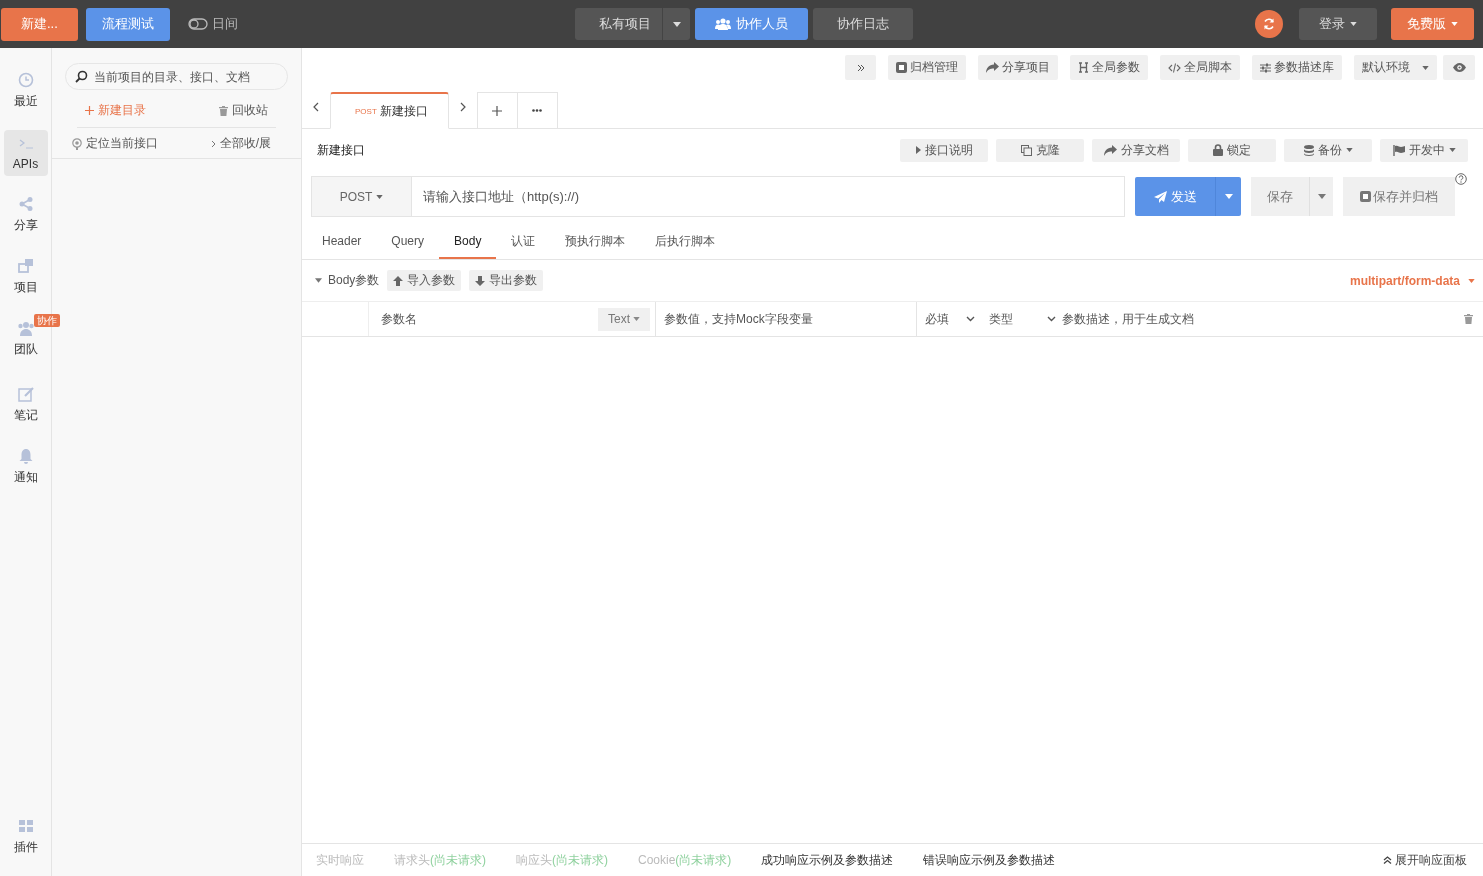  Describe the element at coordinates (927, 67) in the screenshot. I see `toolbar-button: 归档管理` at that location.